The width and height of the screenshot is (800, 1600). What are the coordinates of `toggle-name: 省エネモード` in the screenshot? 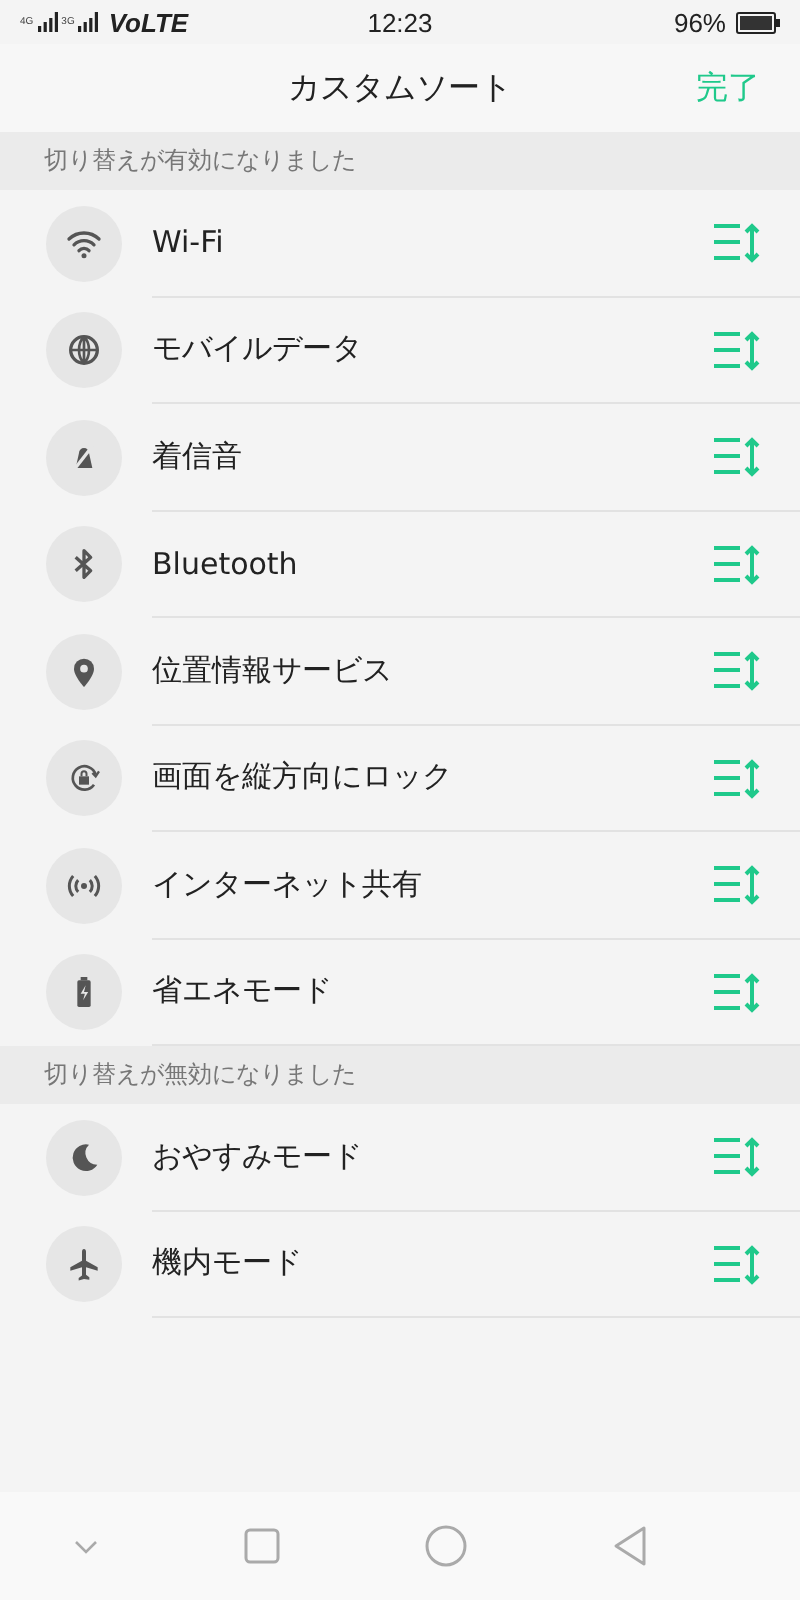 It's located at (242, 991).